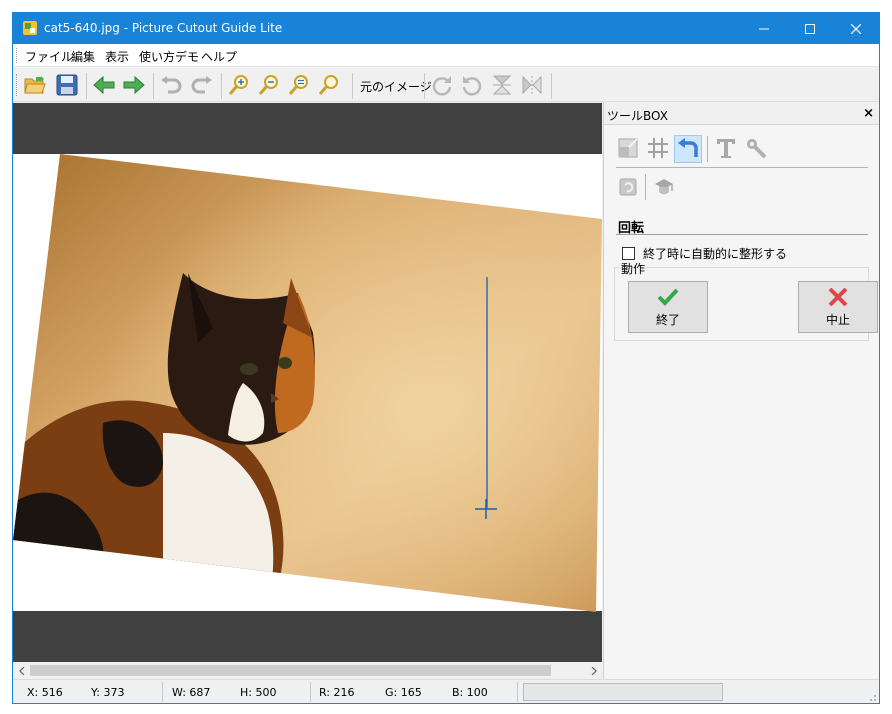  I want to click on wrench-tool-icon, so click(756, 149).